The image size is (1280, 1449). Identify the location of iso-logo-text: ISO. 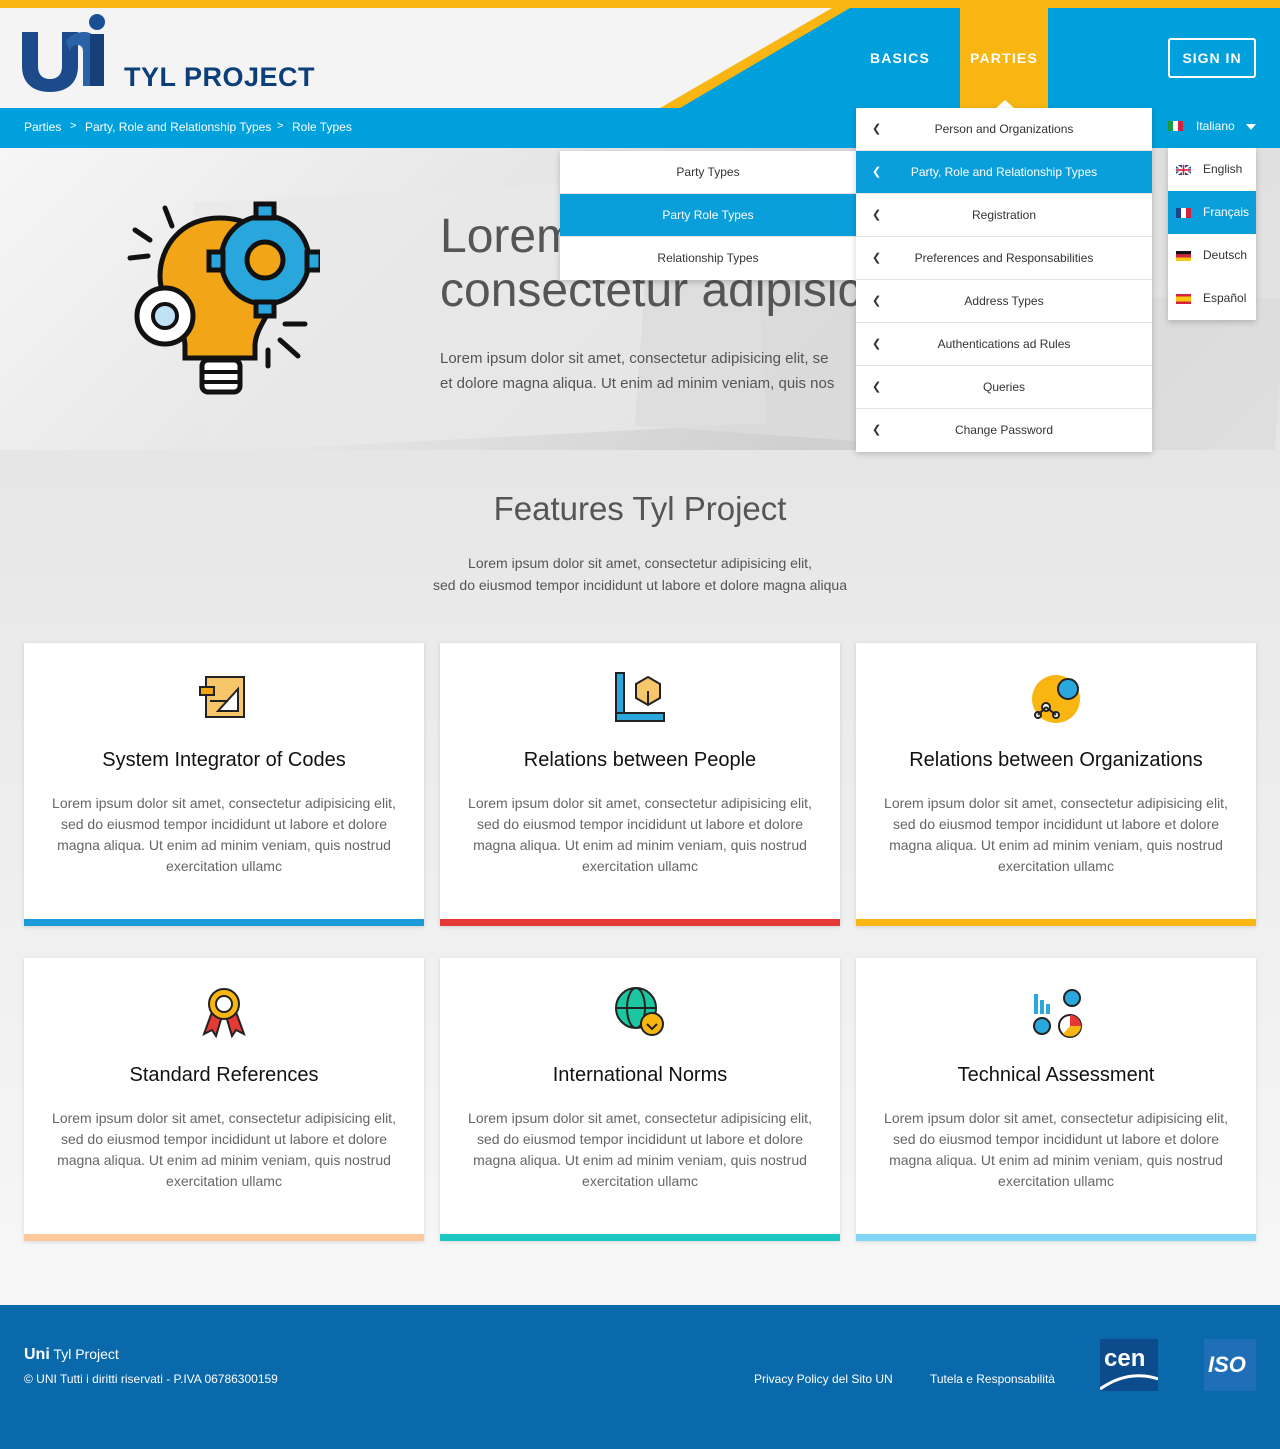
(1227, 1364).